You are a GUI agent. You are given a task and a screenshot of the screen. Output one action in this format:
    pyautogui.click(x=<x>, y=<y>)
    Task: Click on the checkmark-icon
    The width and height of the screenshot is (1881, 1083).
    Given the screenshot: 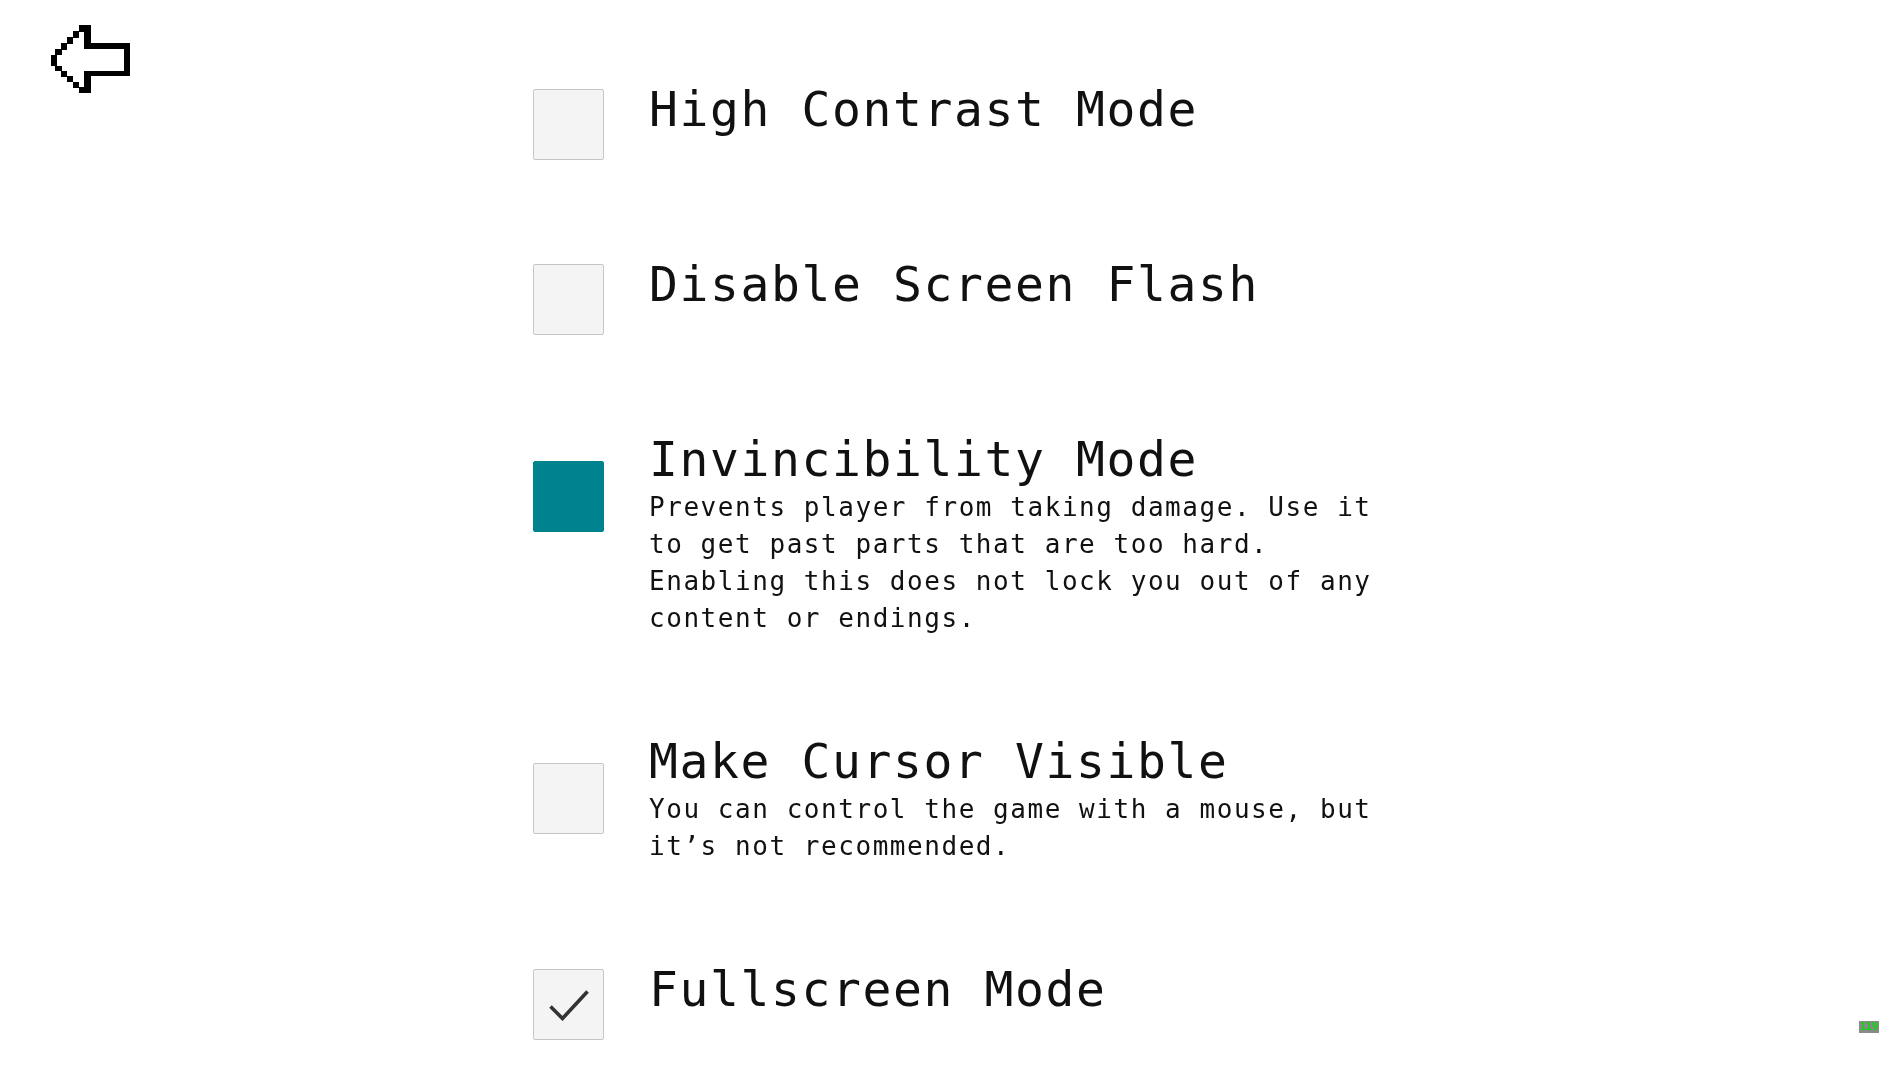 What is the action you would take?
    pyautogui.click(x=569, y=1005)
    